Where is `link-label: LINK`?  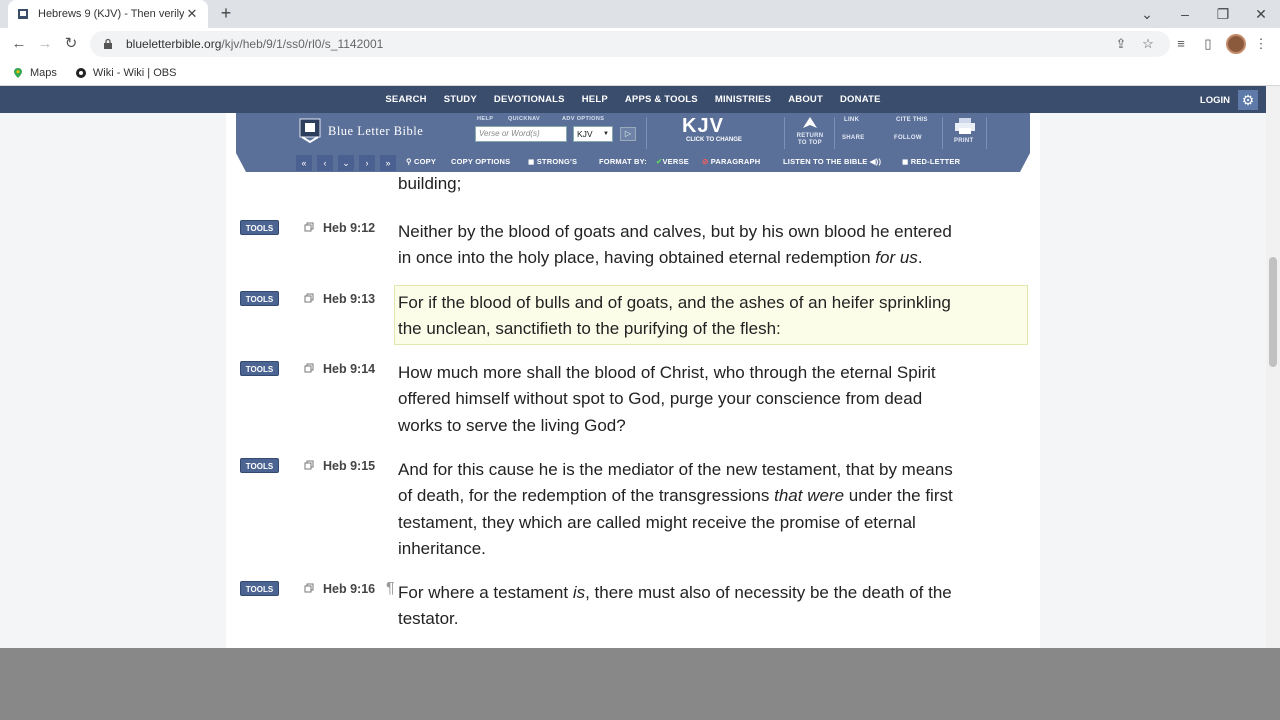
link-label: LINK is located at coordinates (851, 120).